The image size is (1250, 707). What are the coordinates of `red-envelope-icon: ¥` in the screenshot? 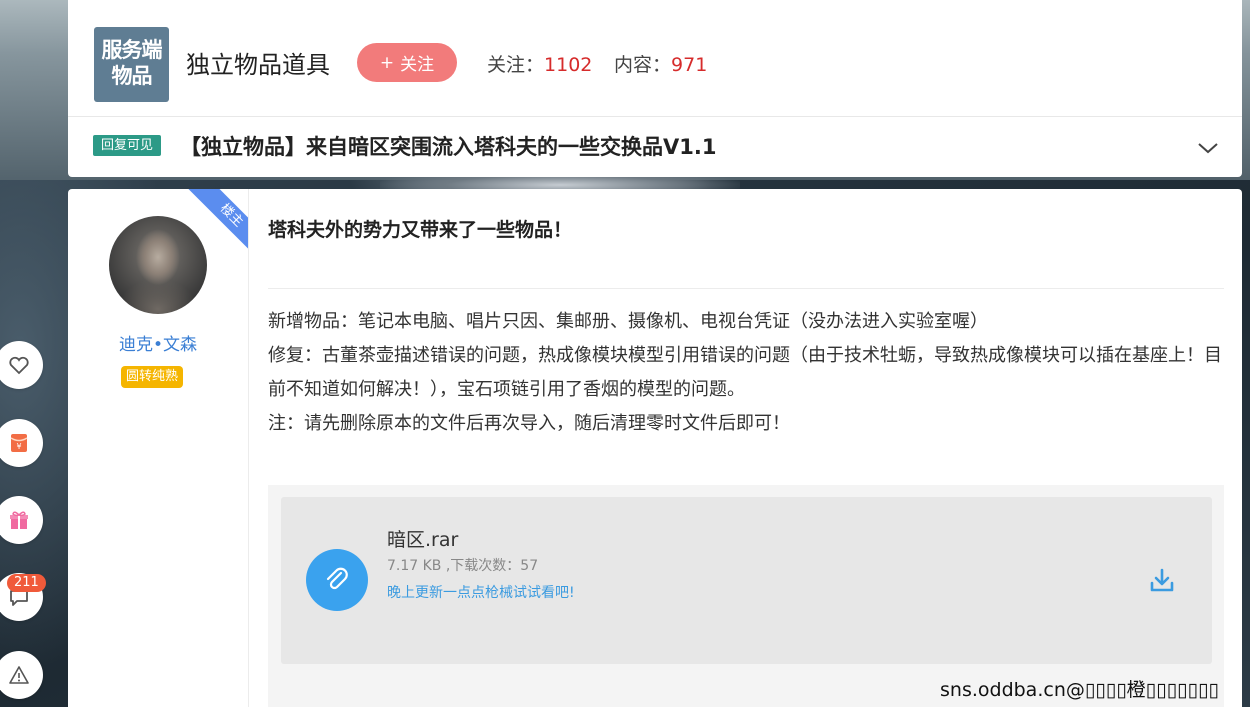 It's located at (19, 443).